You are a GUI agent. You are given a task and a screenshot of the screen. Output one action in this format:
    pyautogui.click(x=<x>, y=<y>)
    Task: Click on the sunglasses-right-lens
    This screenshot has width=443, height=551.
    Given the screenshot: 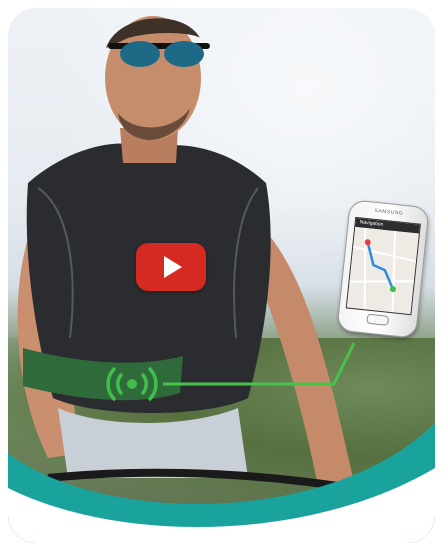 What is the action you would take?
    pyautogui.click(x=184, y=54)
    